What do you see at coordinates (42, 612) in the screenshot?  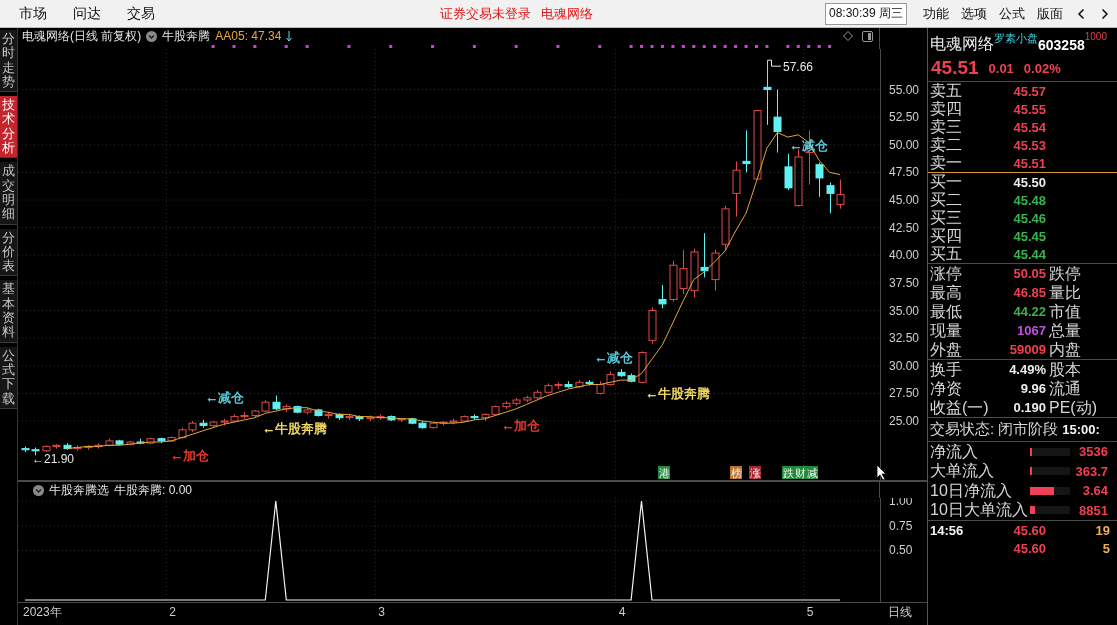 I see `date-label: 2023年` at bounding box center [42, 612].